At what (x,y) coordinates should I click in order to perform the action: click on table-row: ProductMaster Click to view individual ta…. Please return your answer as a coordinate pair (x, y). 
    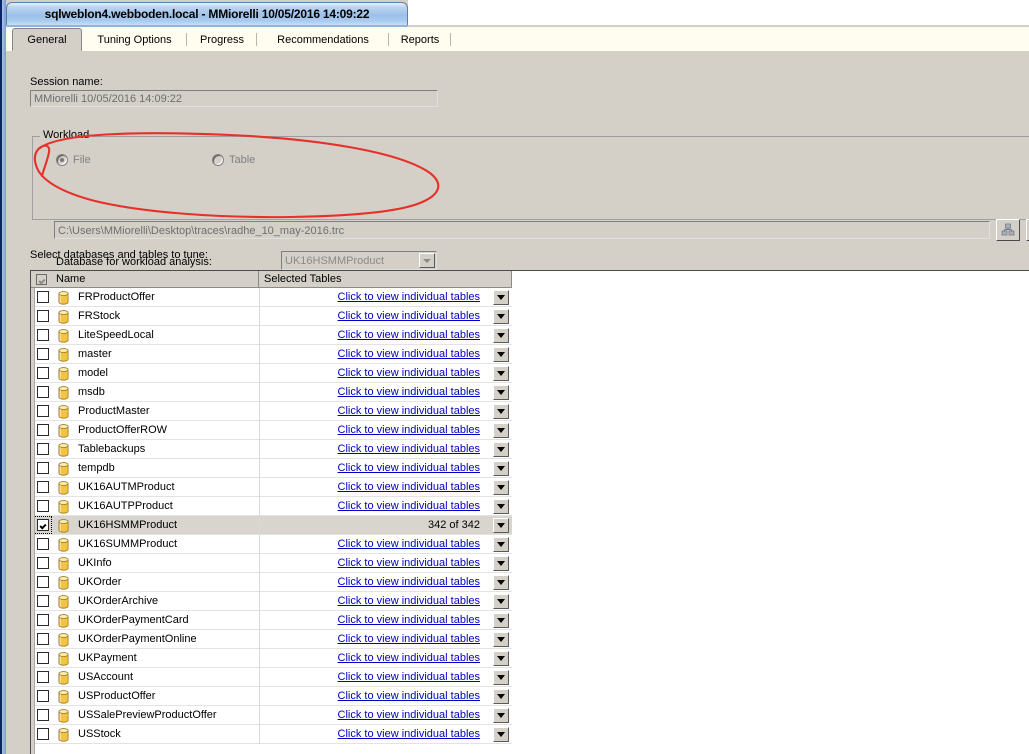
    Looking at the image, I should click on (271, 411).